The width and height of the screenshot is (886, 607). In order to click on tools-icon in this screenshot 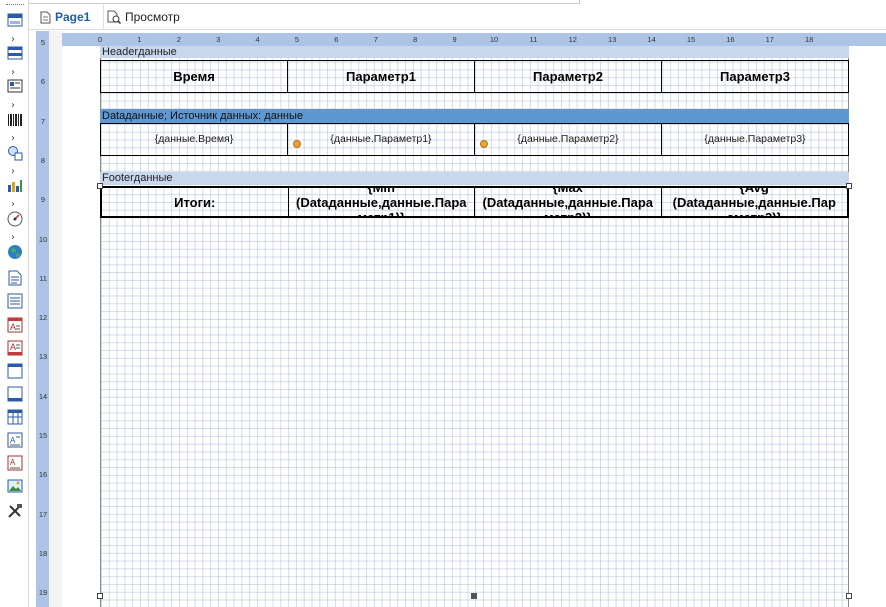, I will do `click(15, 511)`.